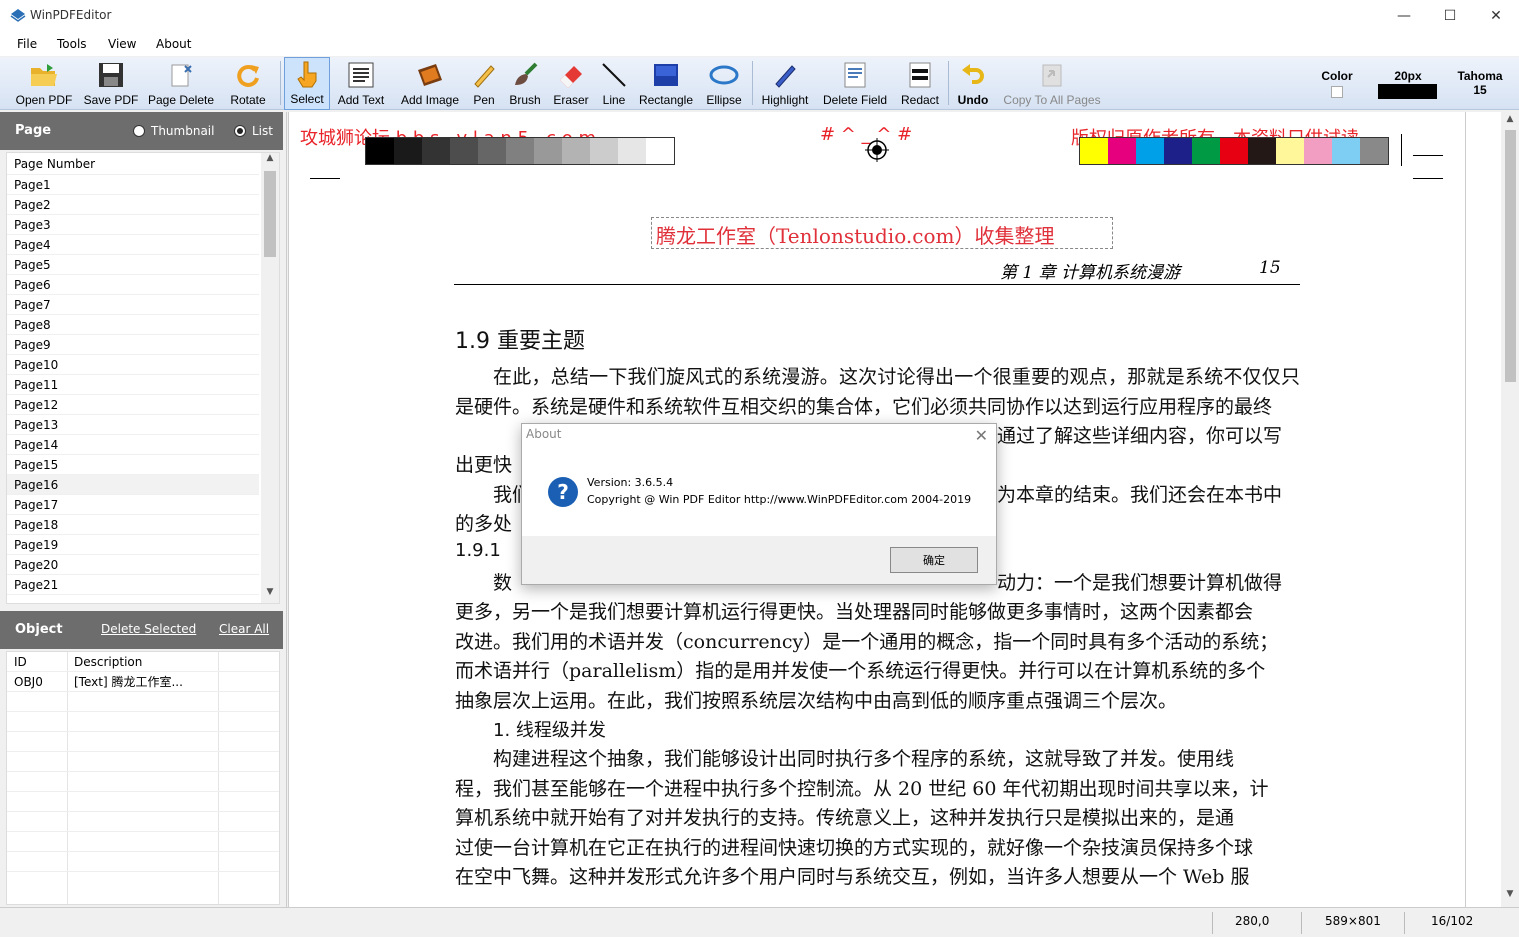  I want to click on highlighter-icon, so click(785, 75).